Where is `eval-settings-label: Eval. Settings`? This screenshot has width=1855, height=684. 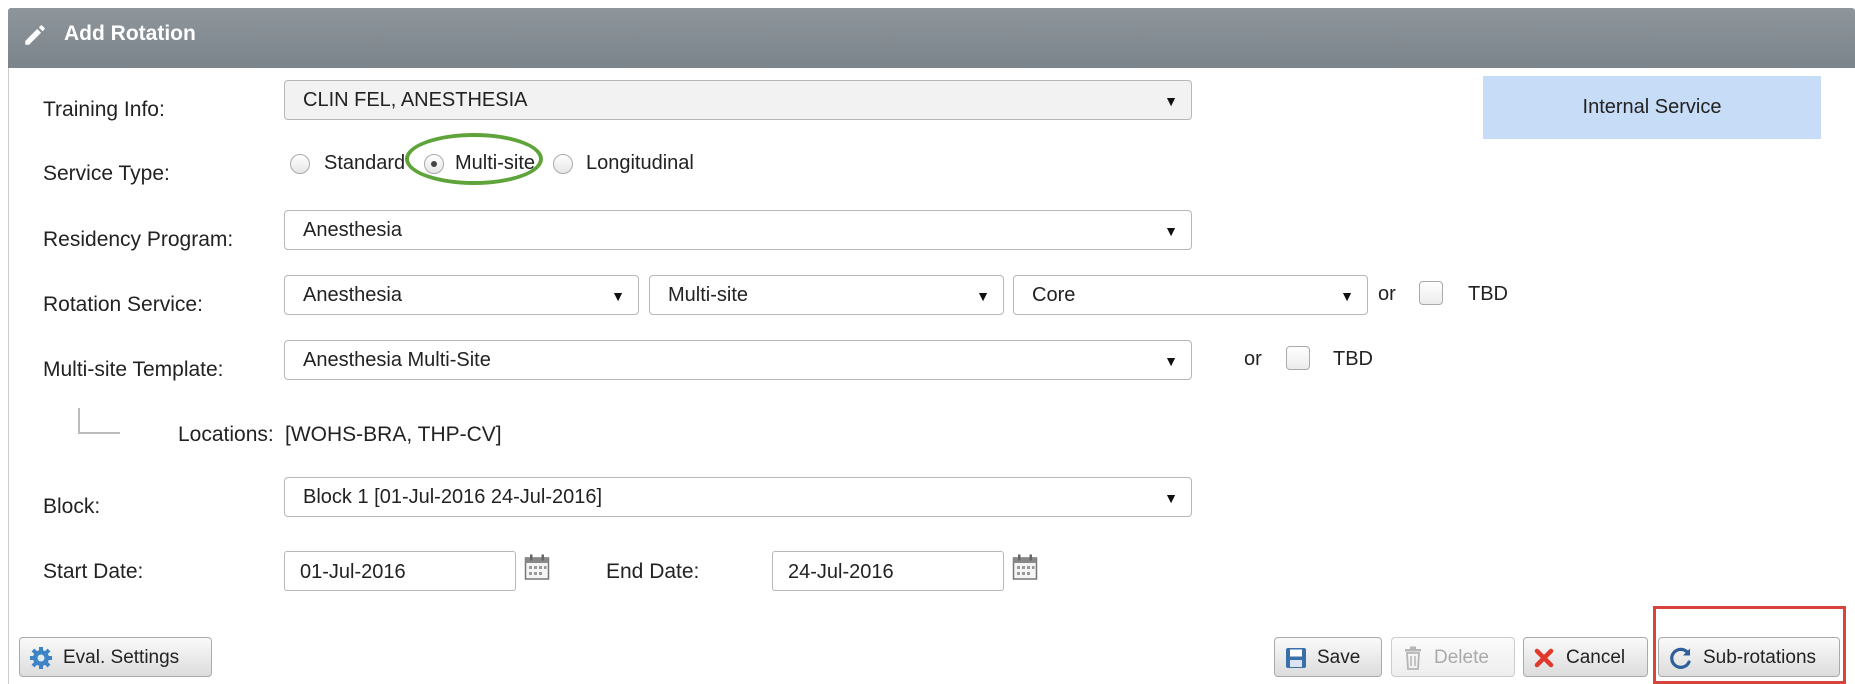 eval-settings-label: Eval. Settings is located at coordinates (121, 657).